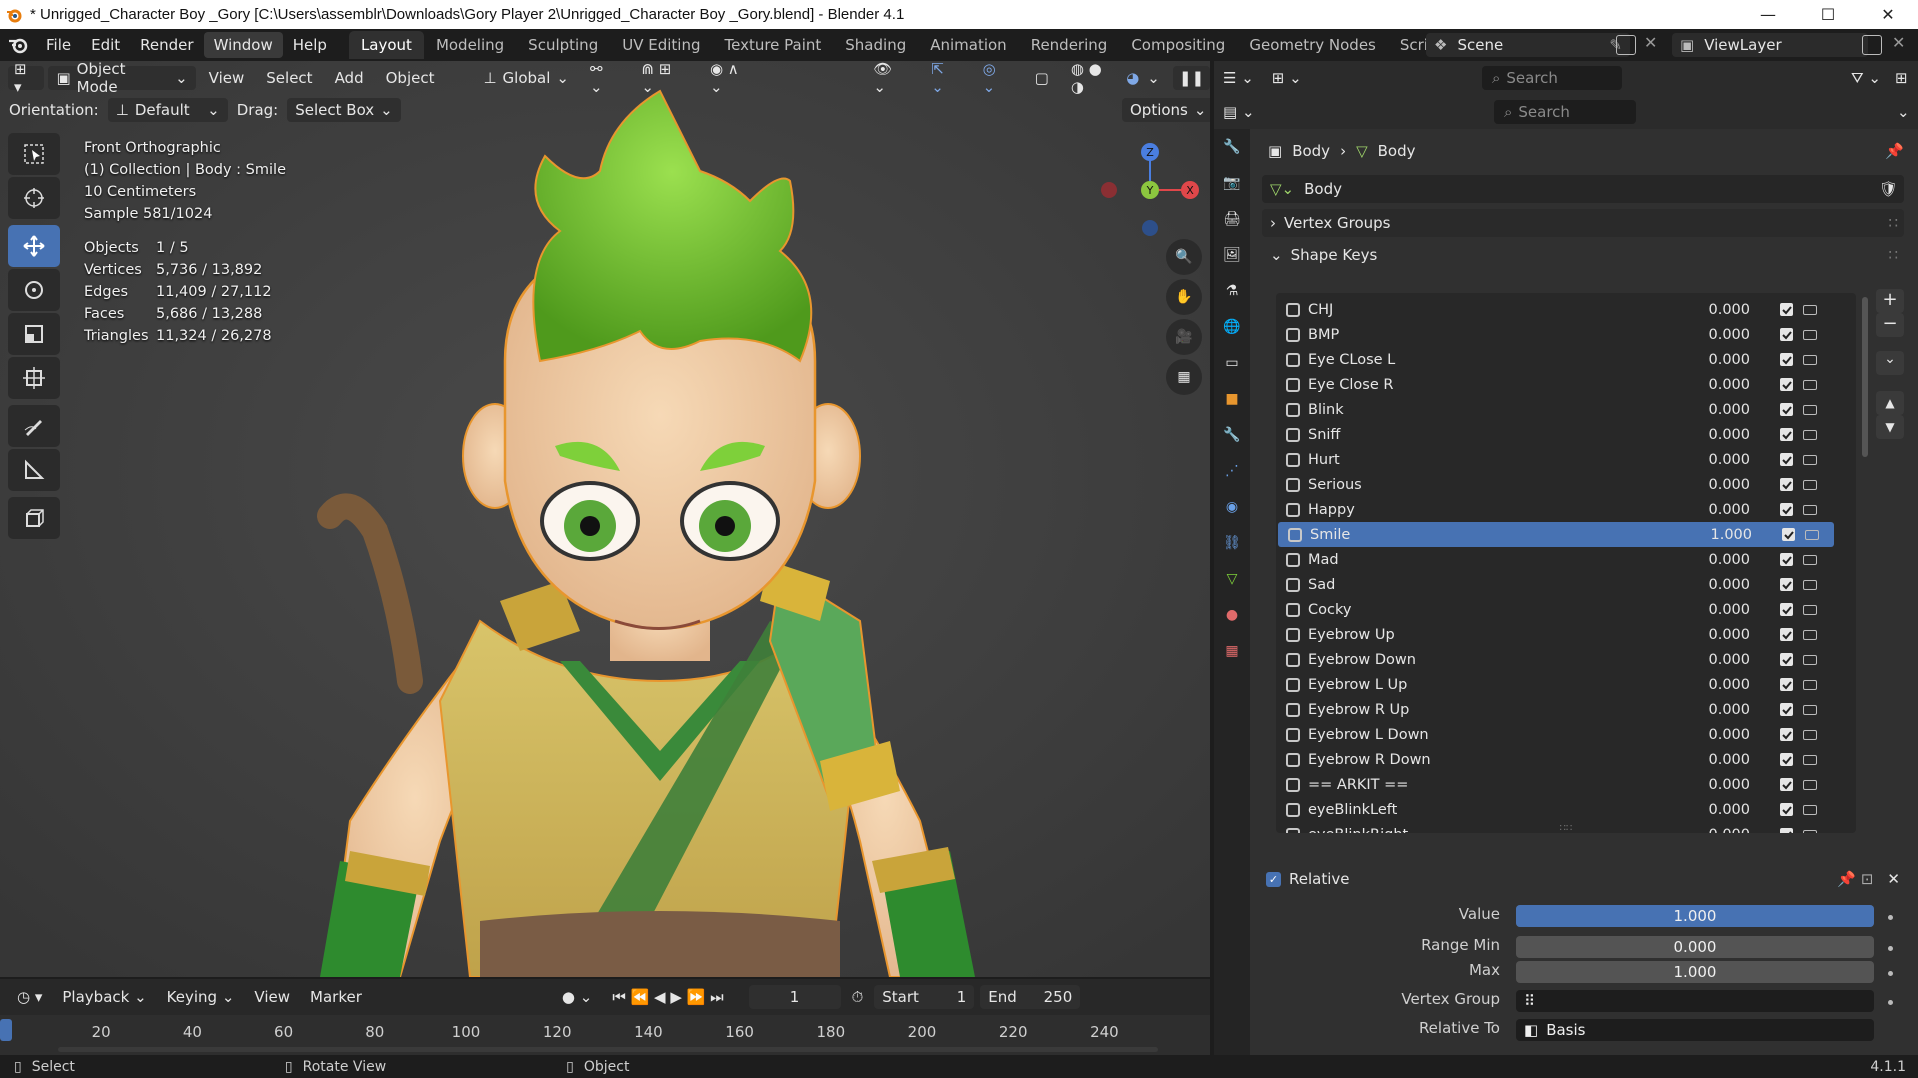 The image size is (1918, 1078). I want to click on orientation-dropdown: ⊥ Default ⌄, so click(167, 110).